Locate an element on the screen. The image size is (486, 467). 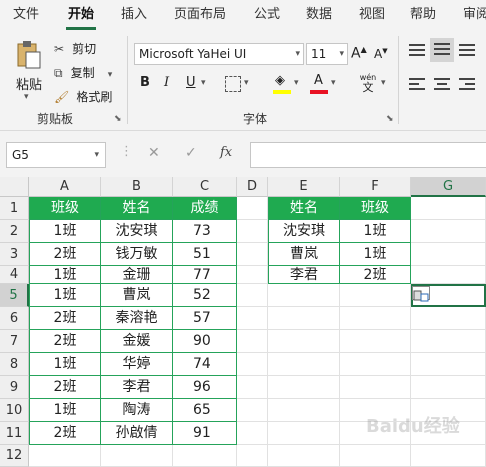
column-header-f: F is located at coordinates (375, 187).